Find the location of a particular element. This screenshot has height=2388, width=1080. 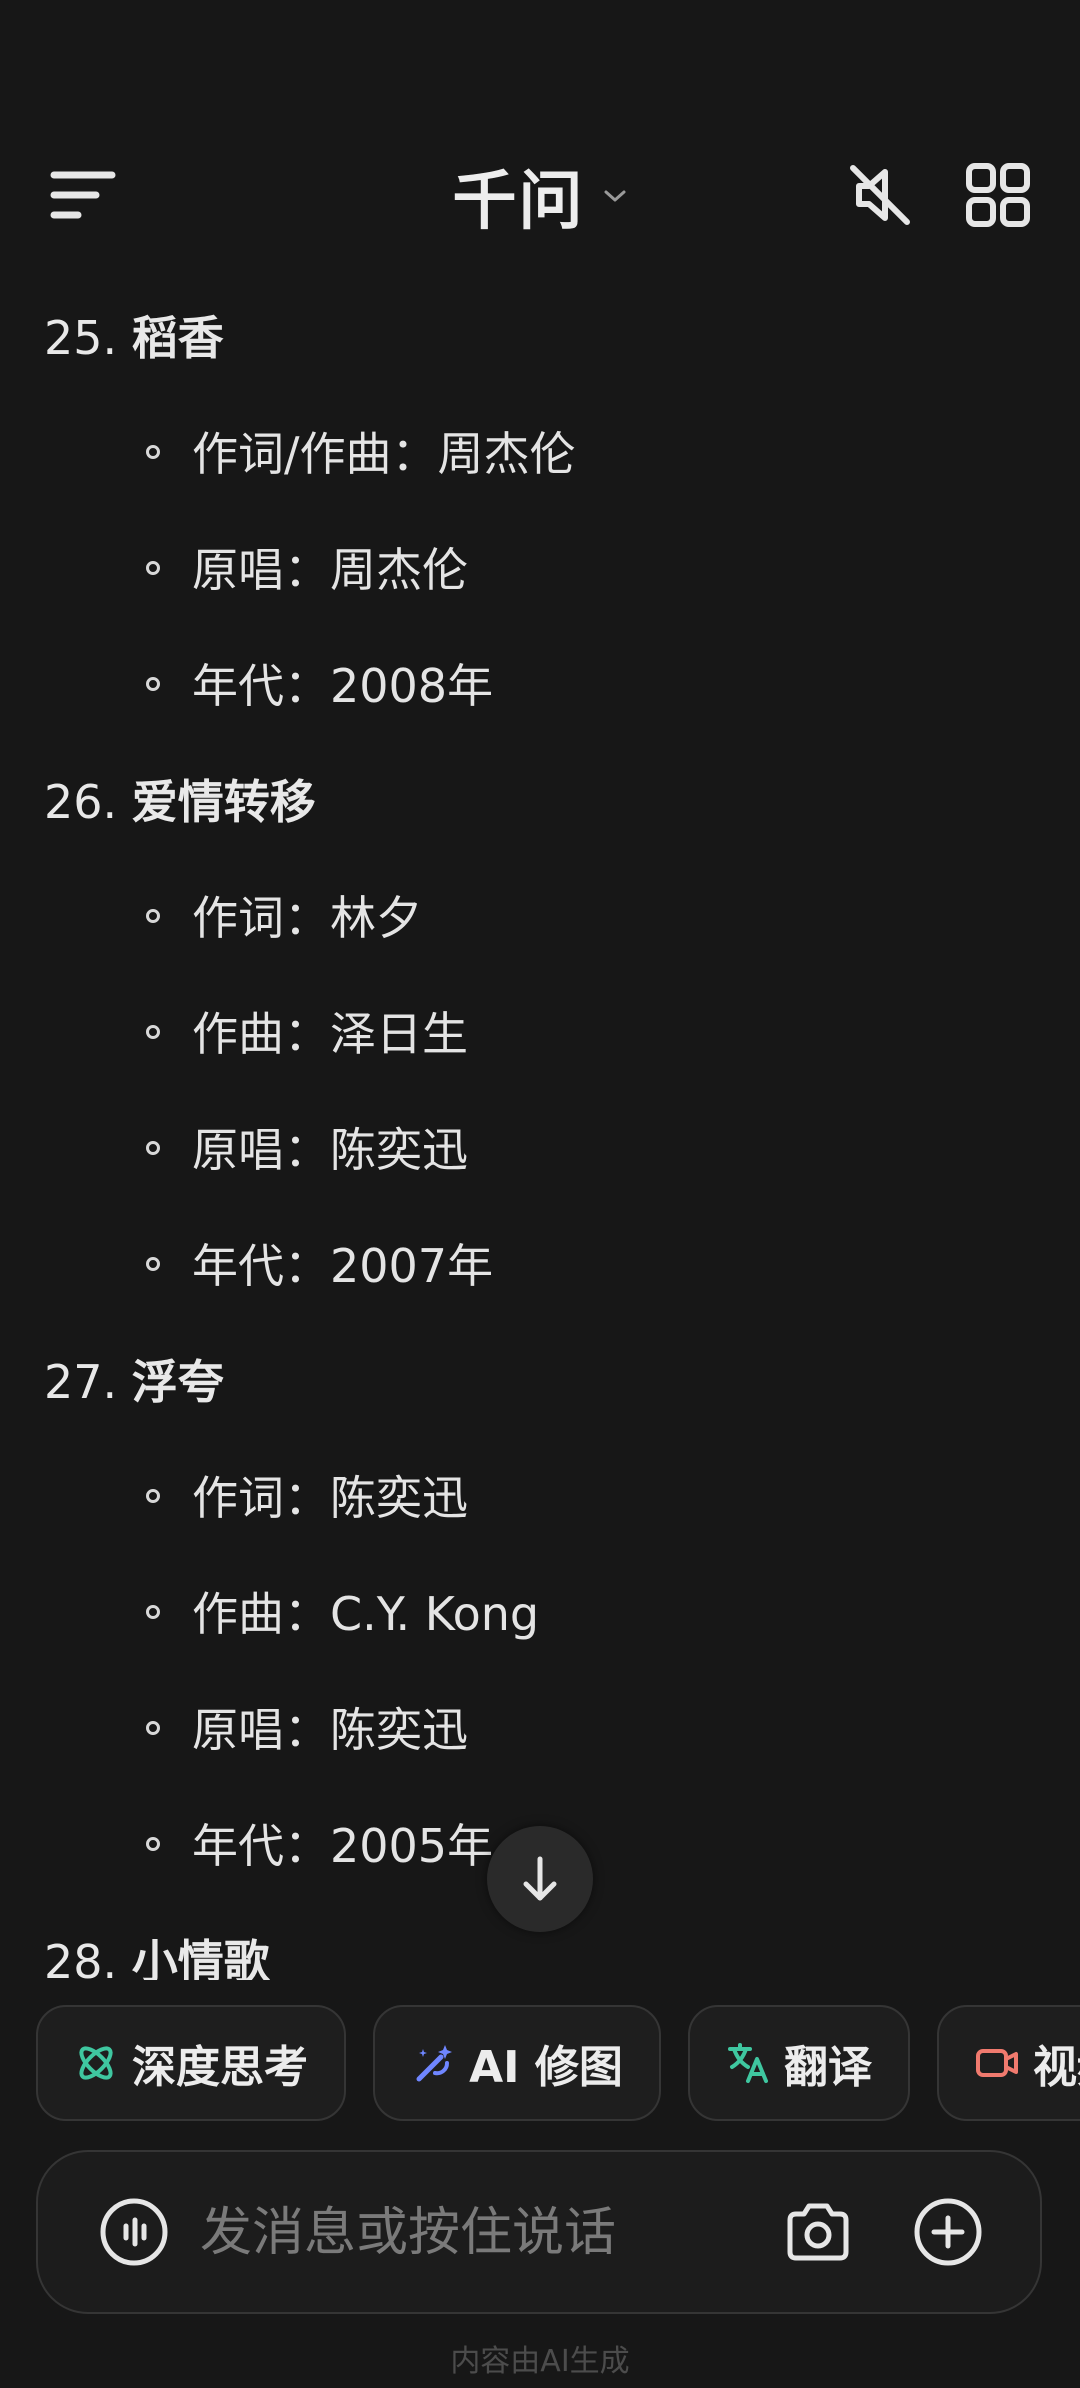

top-bar: 千问 is located at coordinates (540, 140).